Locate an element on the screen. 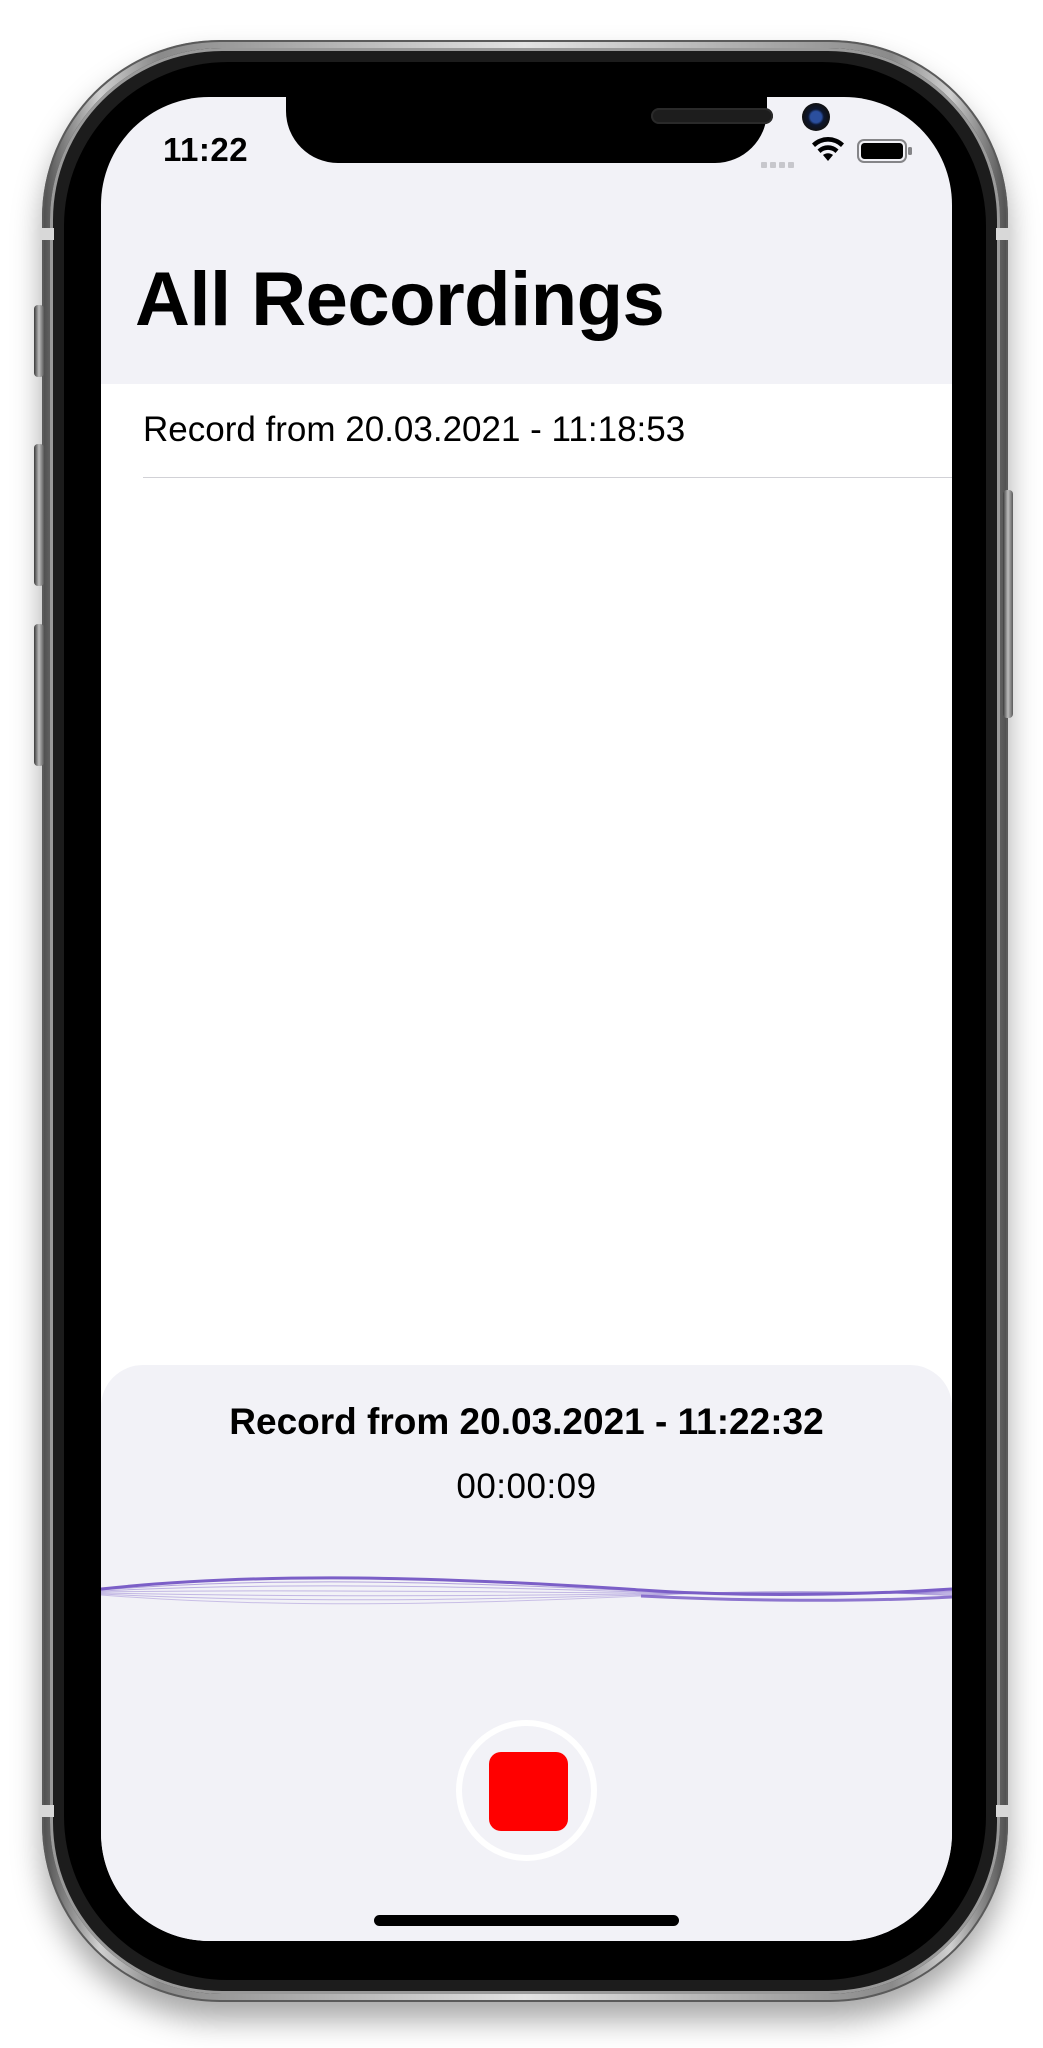  notch is located at coordinates (558, 130).